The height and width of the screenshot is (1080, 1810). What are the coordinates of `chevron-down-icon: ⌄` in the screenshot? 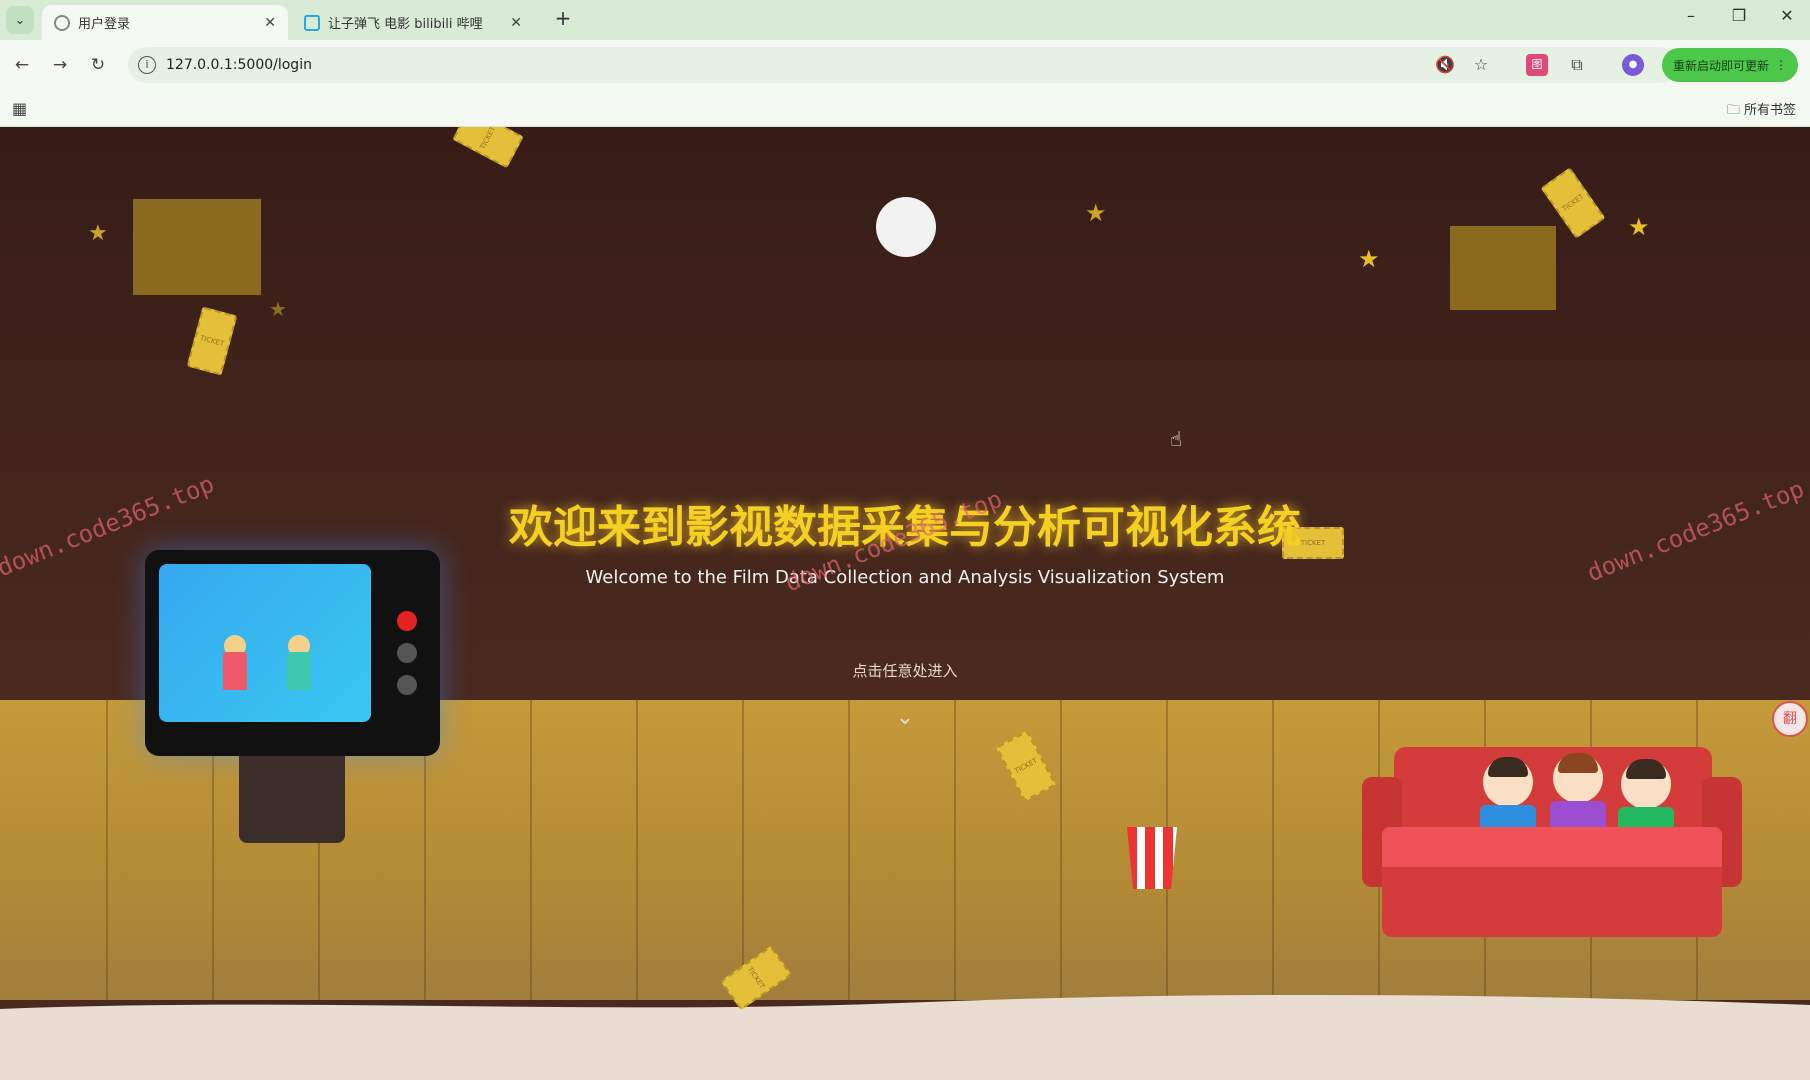 It's located at (905, 717).